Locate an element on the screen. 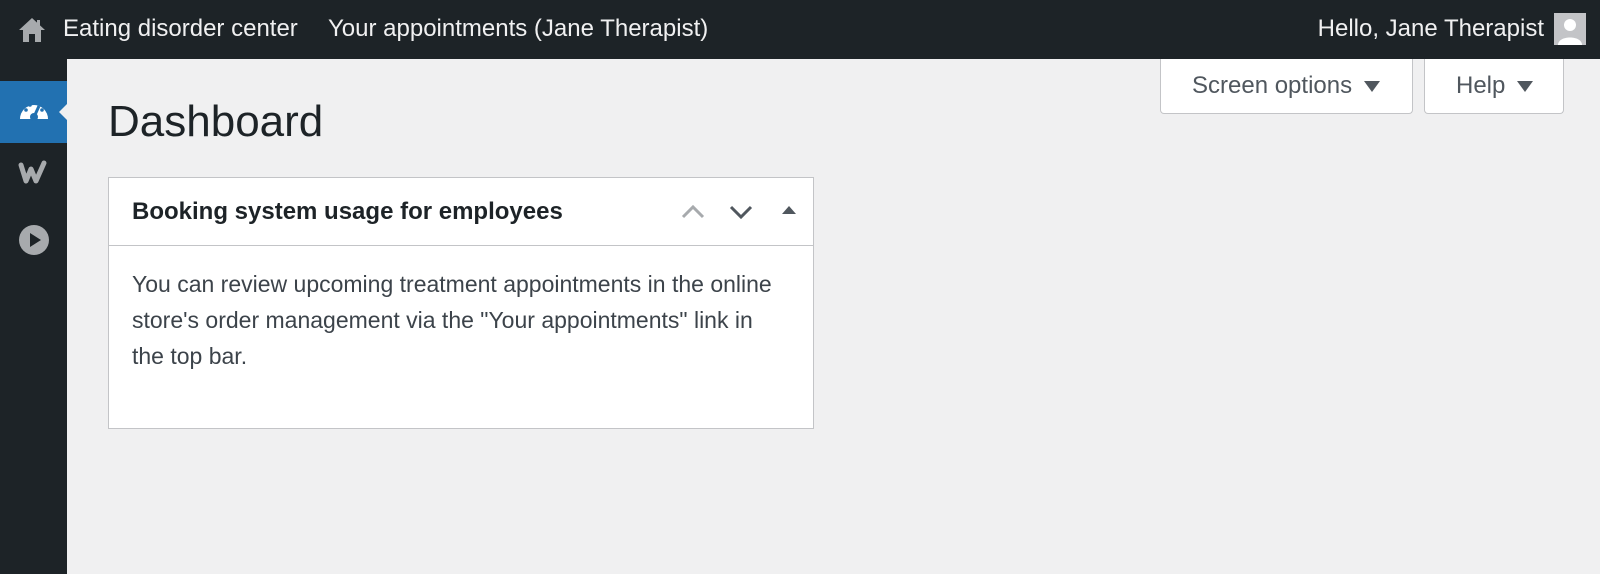 This screenshot has width=1600, height=574. your-appointments-link: Your appointments (Jane Therapist) is located at coordinates (518, 29).